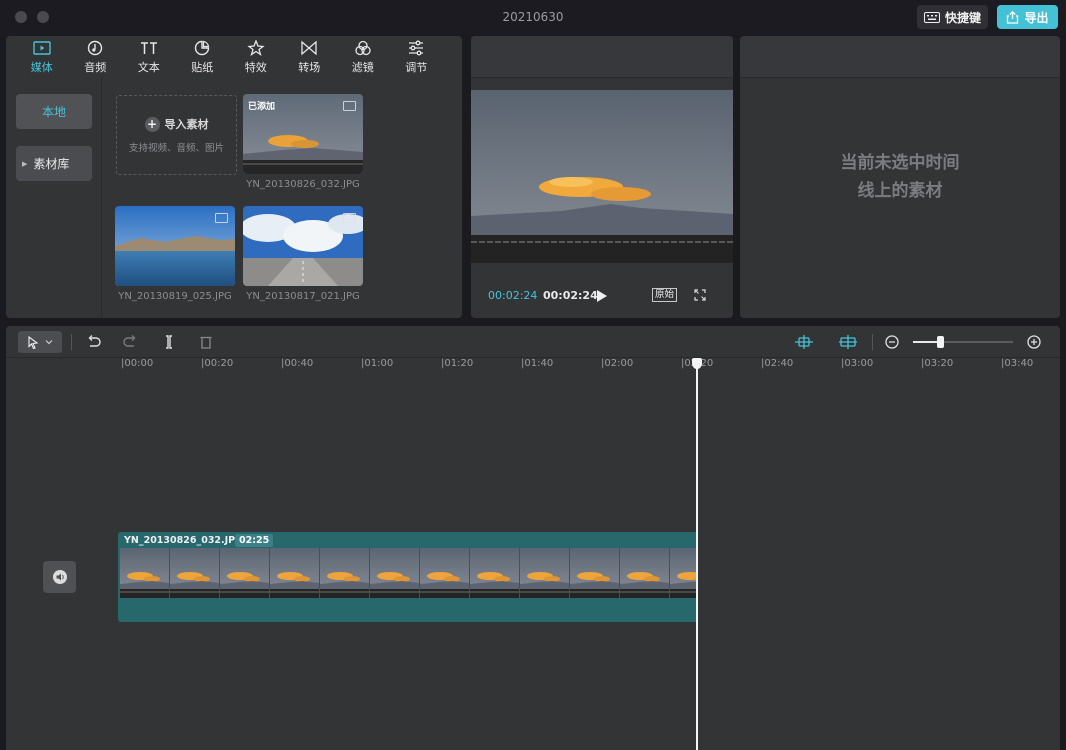 The width and height of the screenshot is (1066, 750). What do you see at coordinates (95, 67) in the screenshot?
I see `tab-label: 音频` at bounding box center [95, 67].